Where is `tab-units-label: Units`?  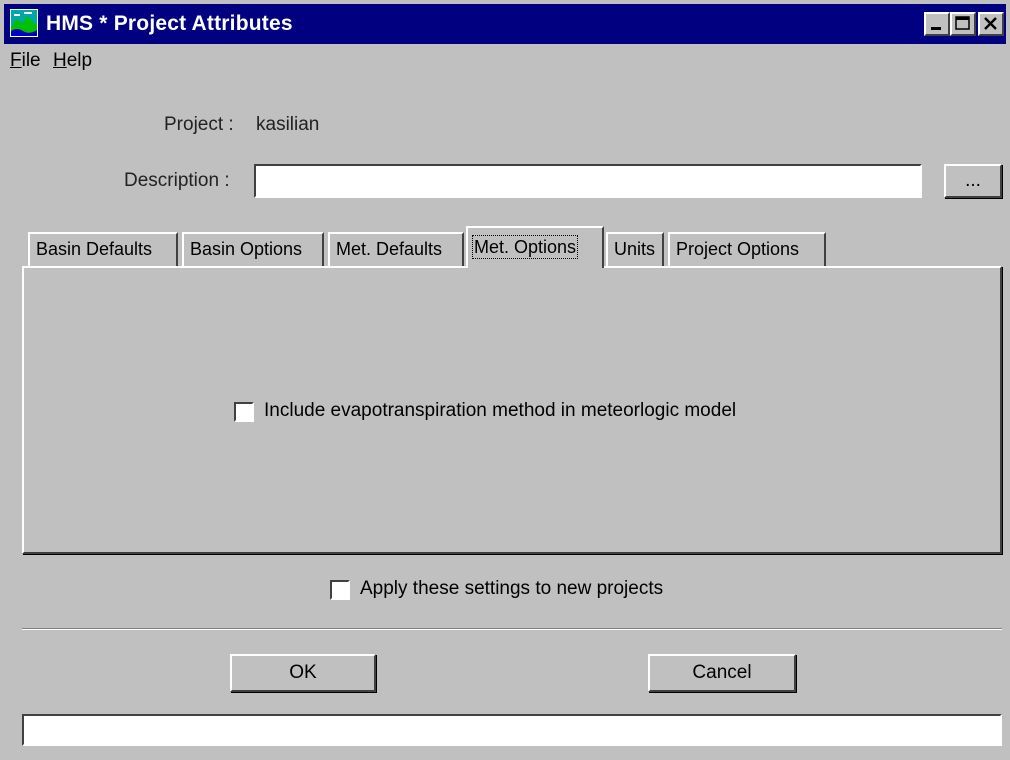 tab-units-label: Units is located at coordinates (635, 249).